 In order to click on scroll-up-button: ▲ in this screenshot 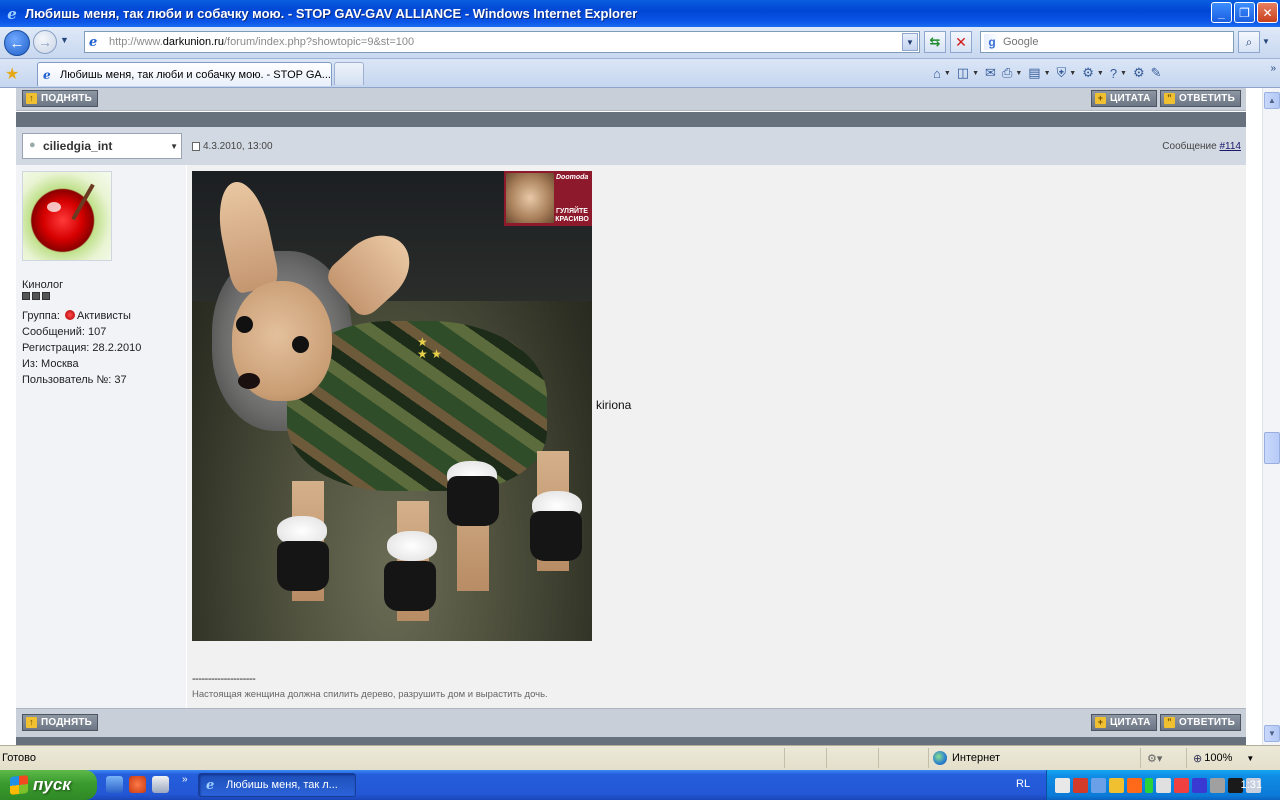, I will do `click(1272, 100)`.